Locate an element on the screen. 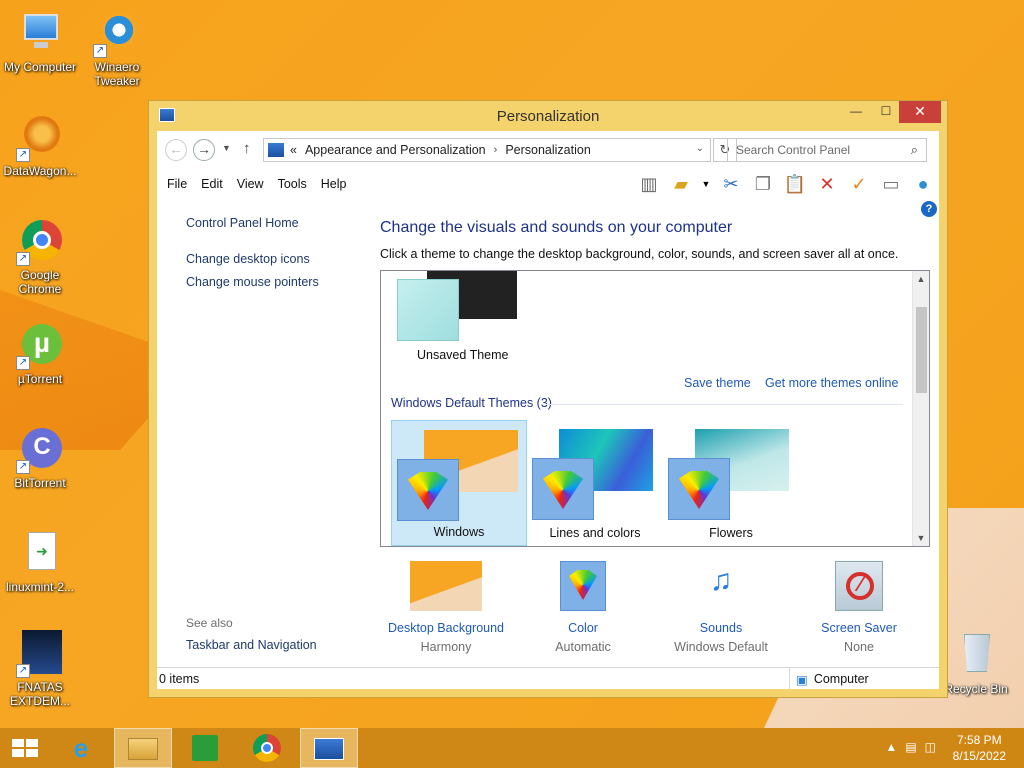 The width and height of the screenshot is (1024, 768). taskbar: e ▲ ▤ ◫ 7:58 PM 8/15/2022 is located at coordinates (512, 748).